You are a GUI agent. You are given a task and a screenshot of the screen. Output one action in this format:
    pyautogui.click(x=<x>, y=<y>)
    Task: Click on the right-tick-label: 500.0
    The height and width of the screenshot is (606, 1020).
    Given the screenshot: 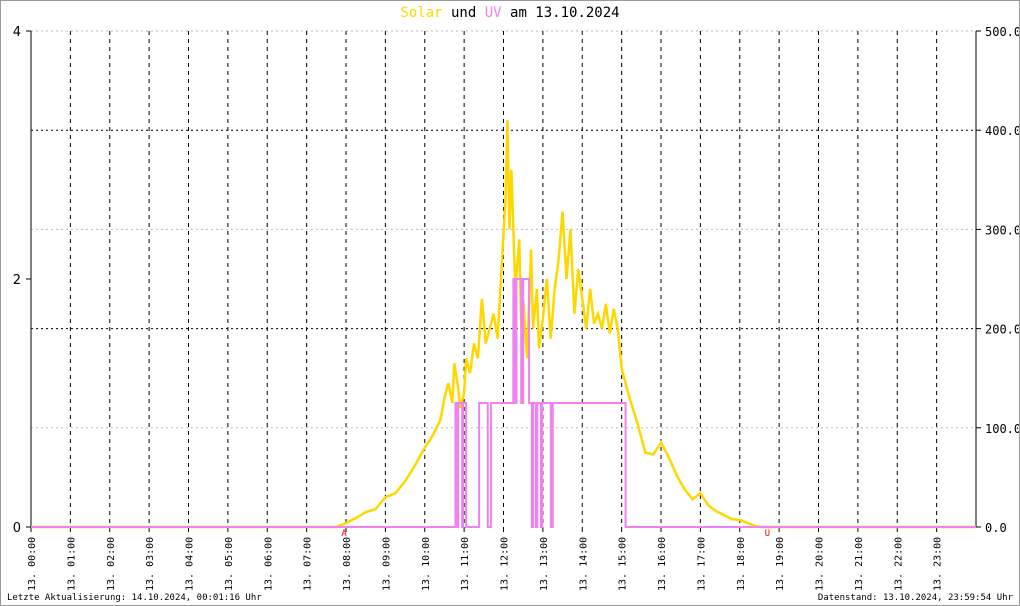 What is the action you would take?
    pyautogui.click(x=1002, y=32)
    